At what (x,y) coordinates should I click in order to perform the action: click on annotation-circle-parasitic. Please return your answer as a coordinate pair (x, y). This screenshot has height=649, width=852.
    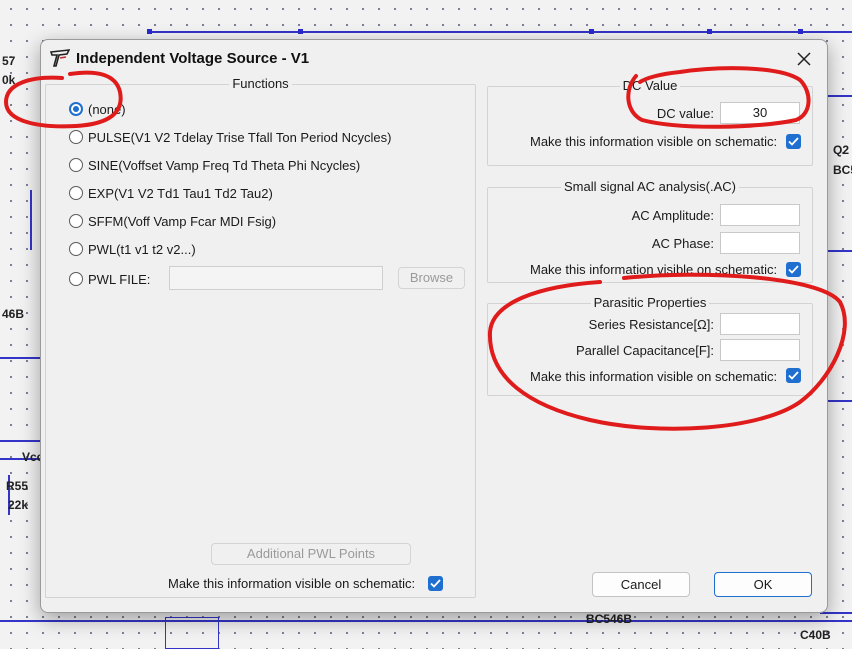
    Looking at the image, I should click on (667, 351).